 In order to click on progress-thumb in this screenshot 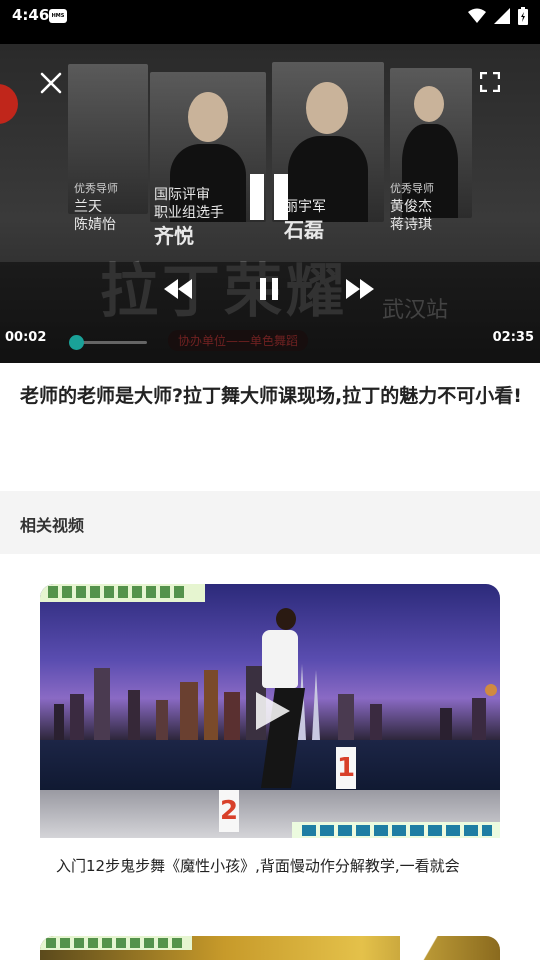, I will do `click(76, 342)`.